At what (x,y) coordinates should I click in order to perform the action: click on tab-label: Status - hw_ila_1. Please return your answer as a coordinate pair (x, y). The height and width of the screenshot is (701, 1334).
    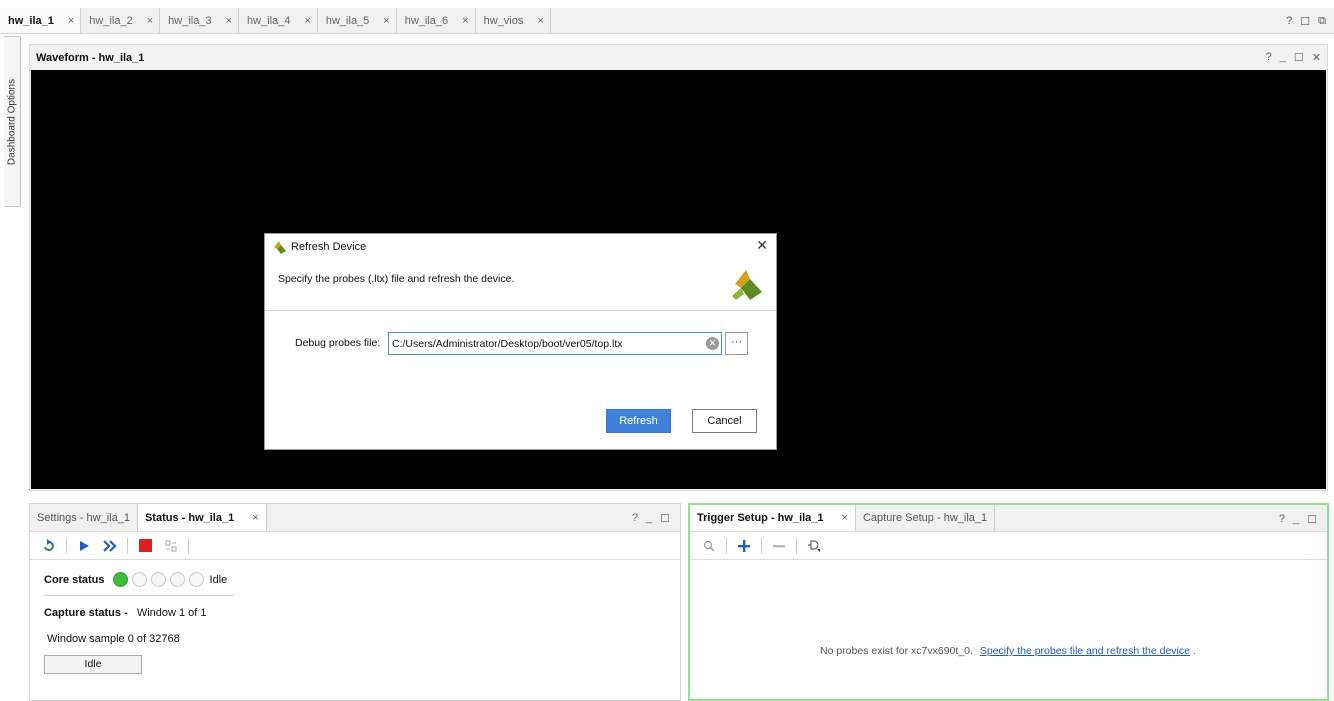
    Looking at the image, I should click on (189, 517).